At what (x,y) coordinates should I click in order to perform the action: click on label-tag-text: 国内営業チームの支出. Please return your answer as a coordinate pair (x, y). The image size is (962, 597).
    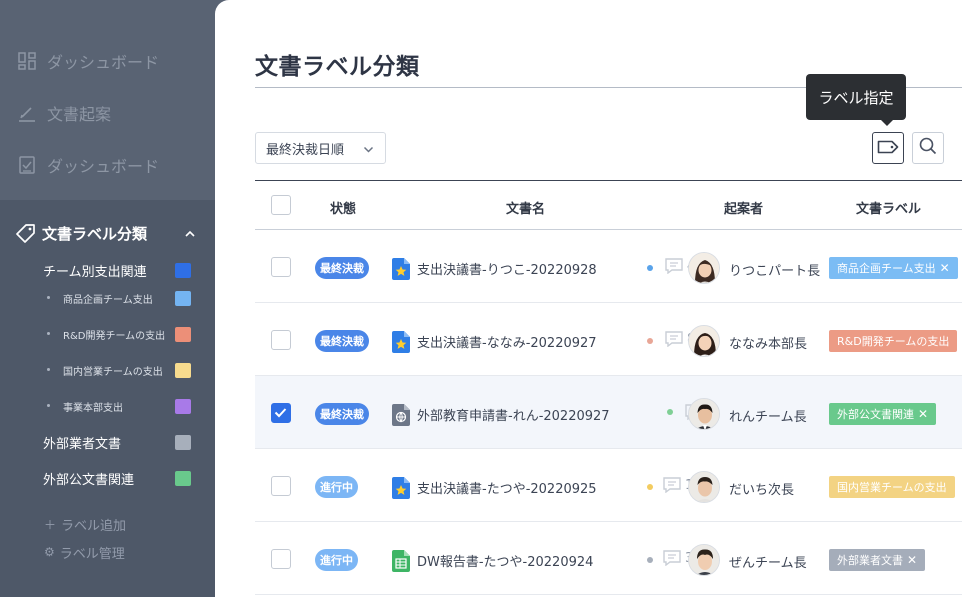
    Looking at the image, I should click on (892, 487).